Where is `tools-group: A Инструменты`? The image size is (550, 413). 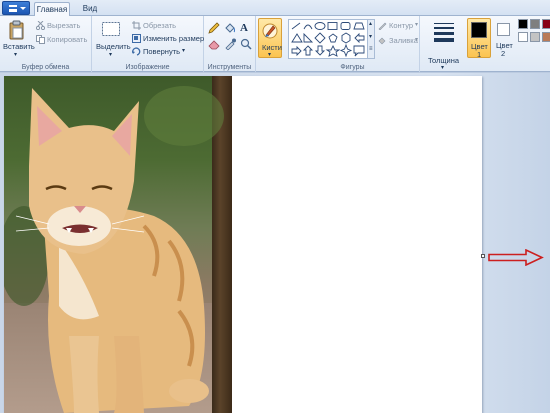 tools-group: A Инструменты is located at coordinates (230, 44).